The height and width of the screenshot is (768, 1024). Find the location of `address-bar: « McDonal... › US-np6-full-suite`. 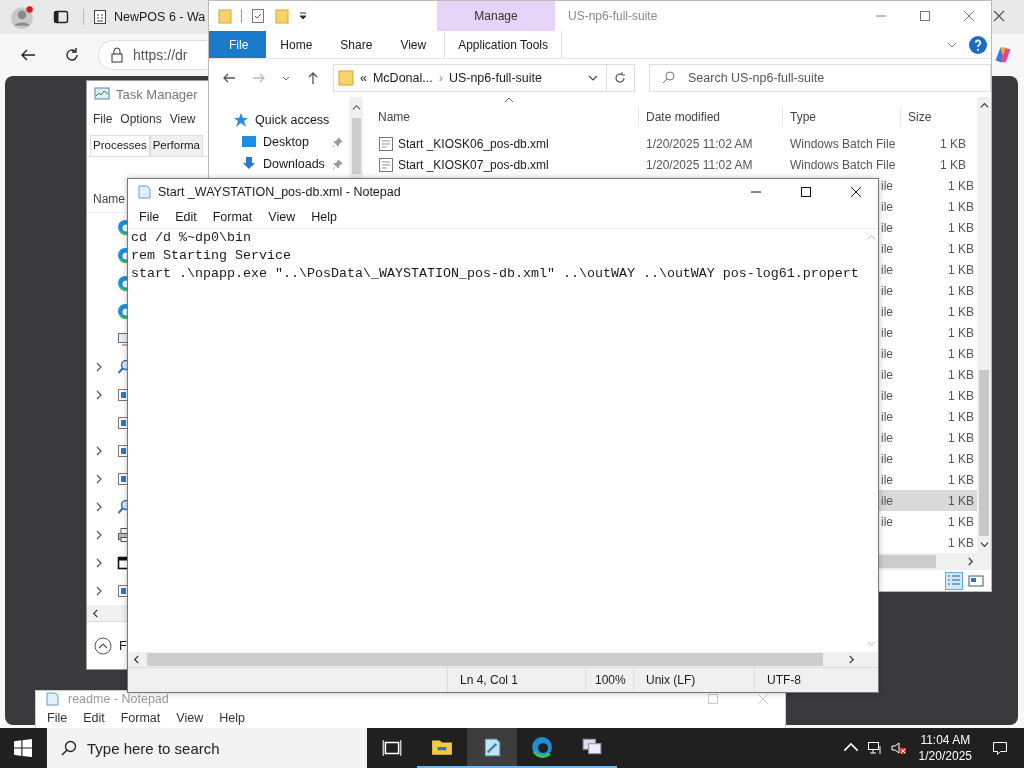

address-bar: « McDonal... › US-np6-full-suite is located at coordinates (470, 78).